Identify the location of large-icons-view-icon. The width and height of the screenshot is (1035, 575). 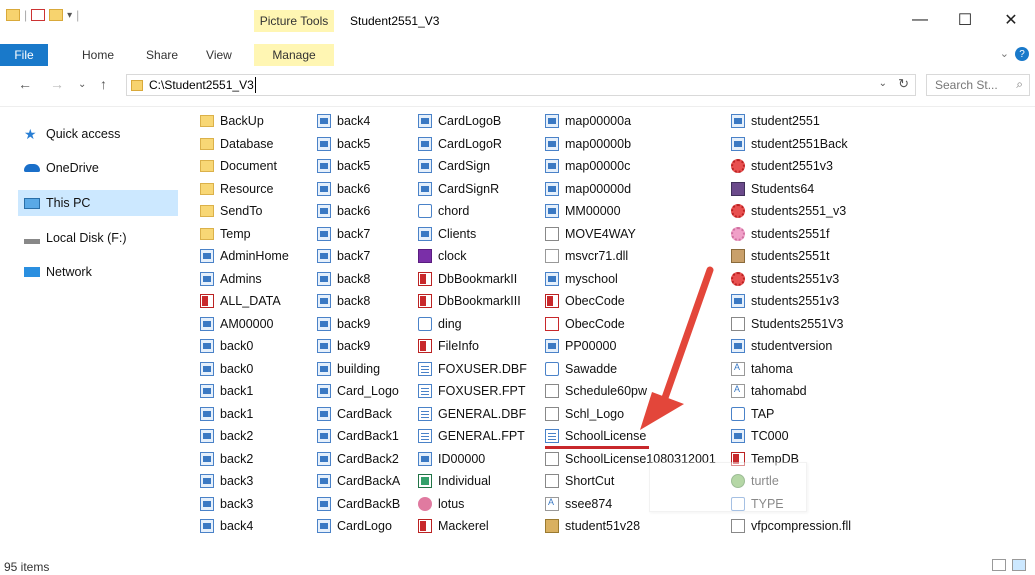
(1019, 565).